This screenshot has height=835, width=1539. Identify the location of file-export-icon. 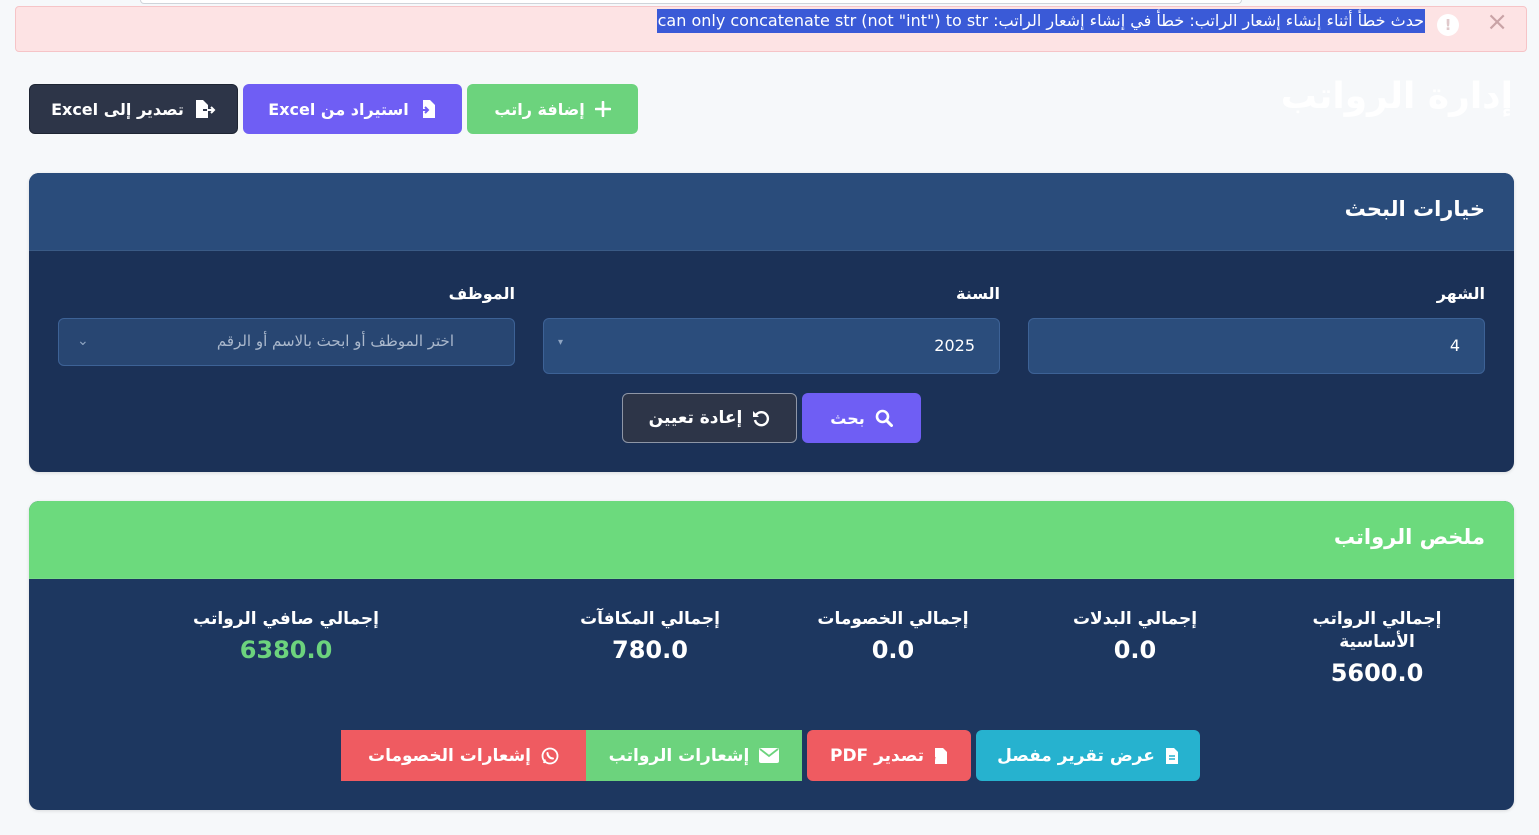
(205, 109).